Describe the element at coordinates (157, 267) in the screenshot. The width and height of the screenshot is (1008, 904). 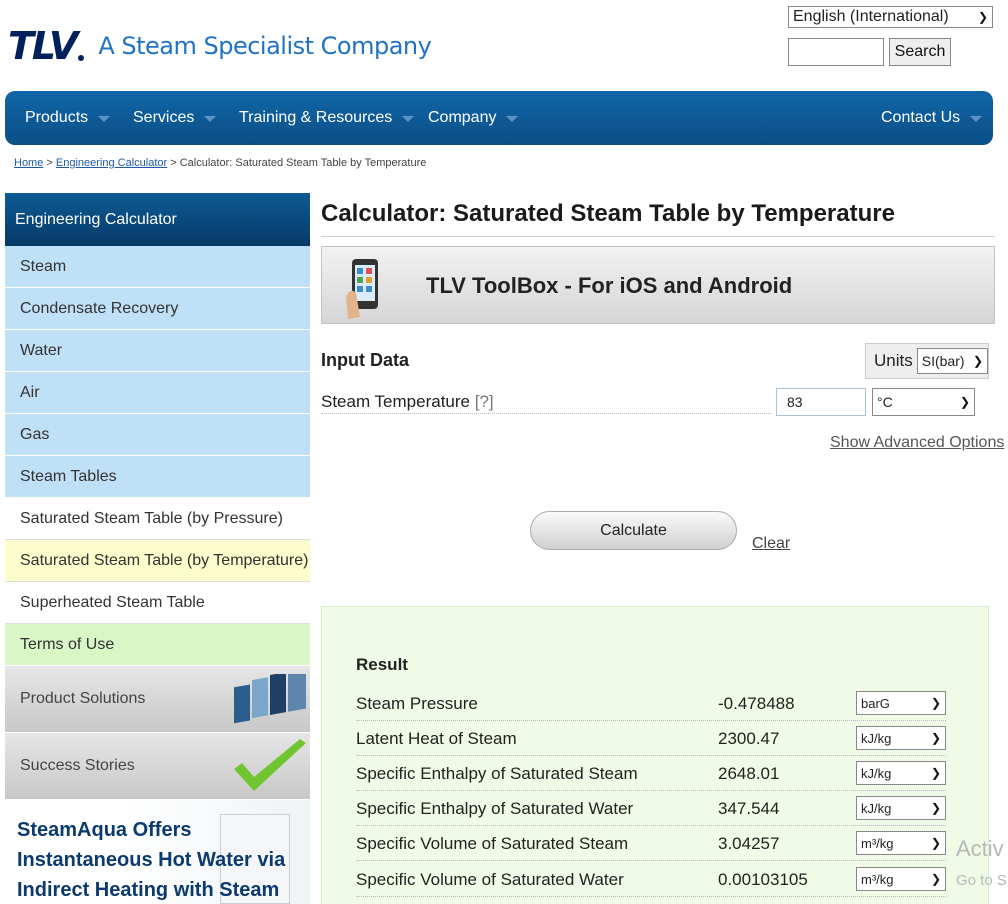
I see `sidebar-item-steam: Steam` at that location.